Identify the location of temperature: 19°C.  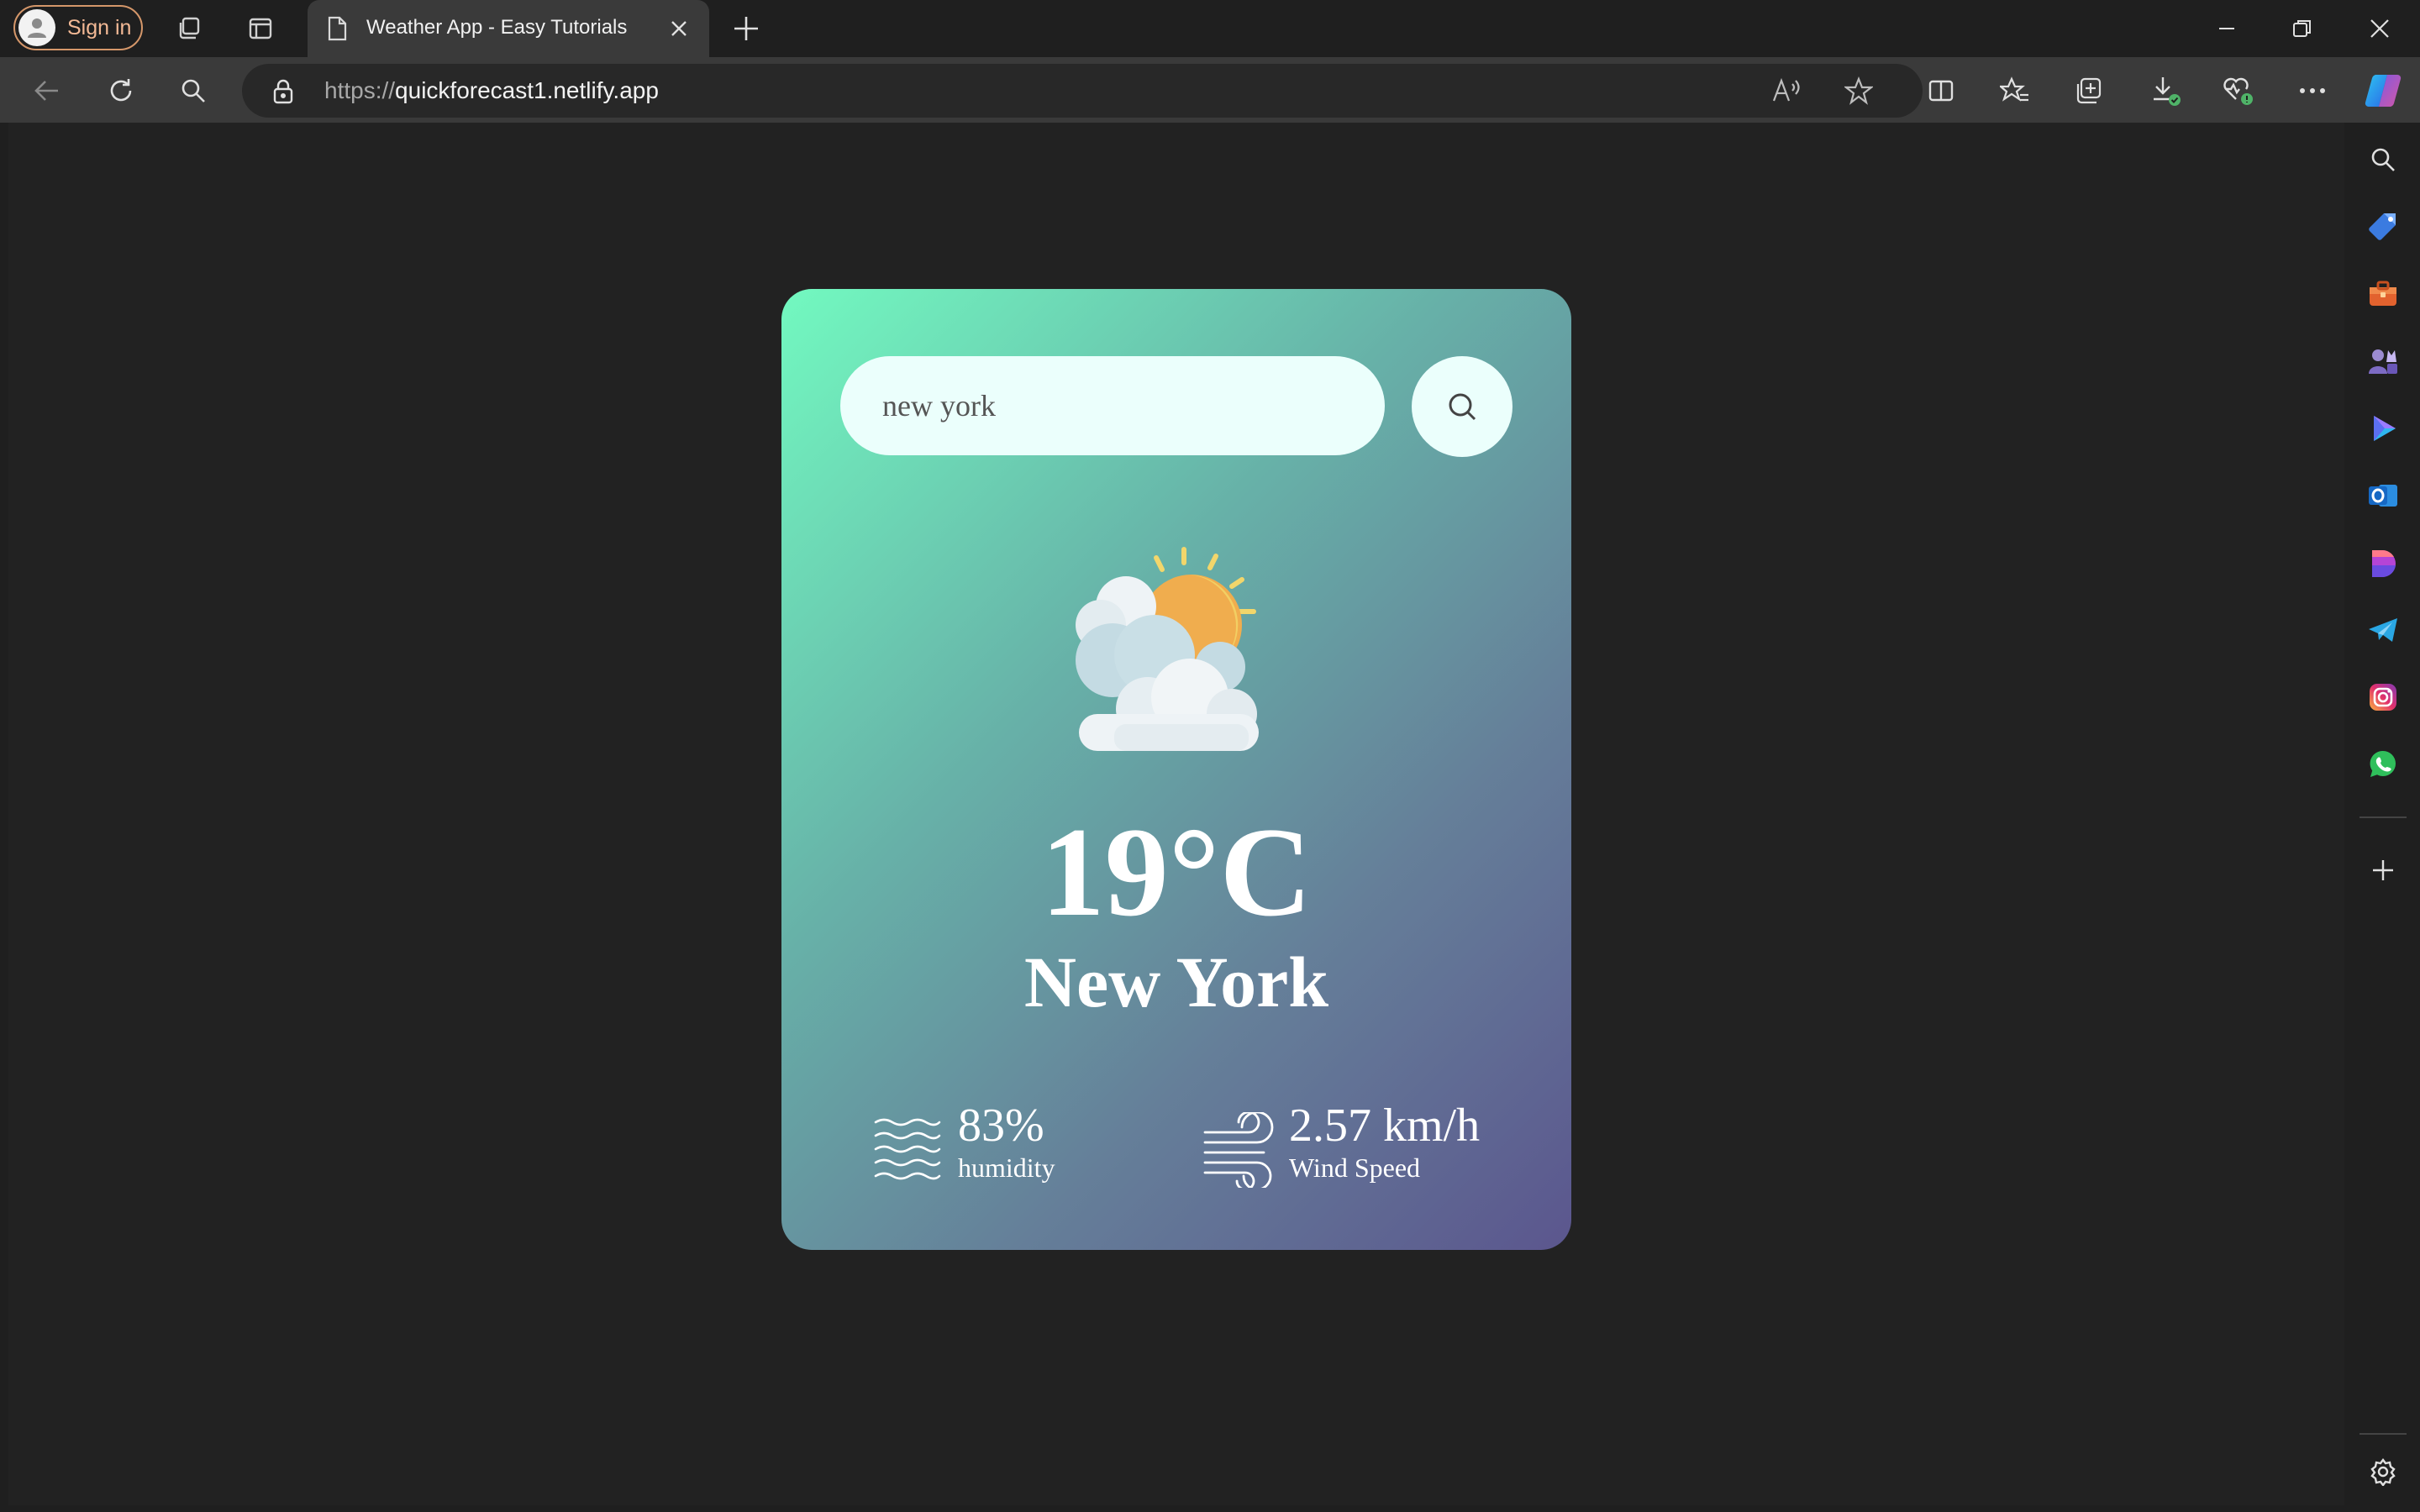
(1176, 871).